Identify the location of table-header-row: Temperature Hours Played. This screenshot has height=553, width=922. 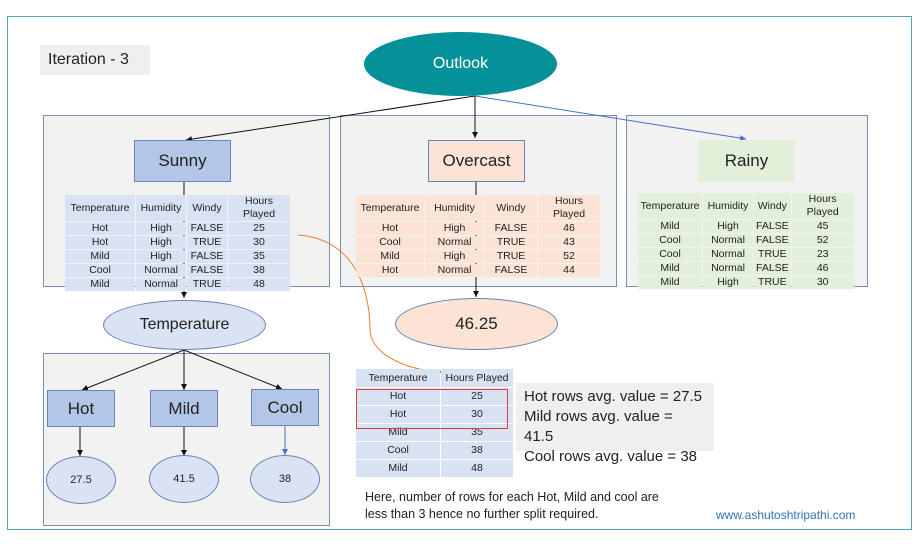
(434, 378).